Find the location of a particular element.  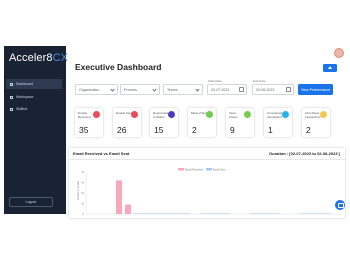

clock-icon is located at coordinates (209, 114).